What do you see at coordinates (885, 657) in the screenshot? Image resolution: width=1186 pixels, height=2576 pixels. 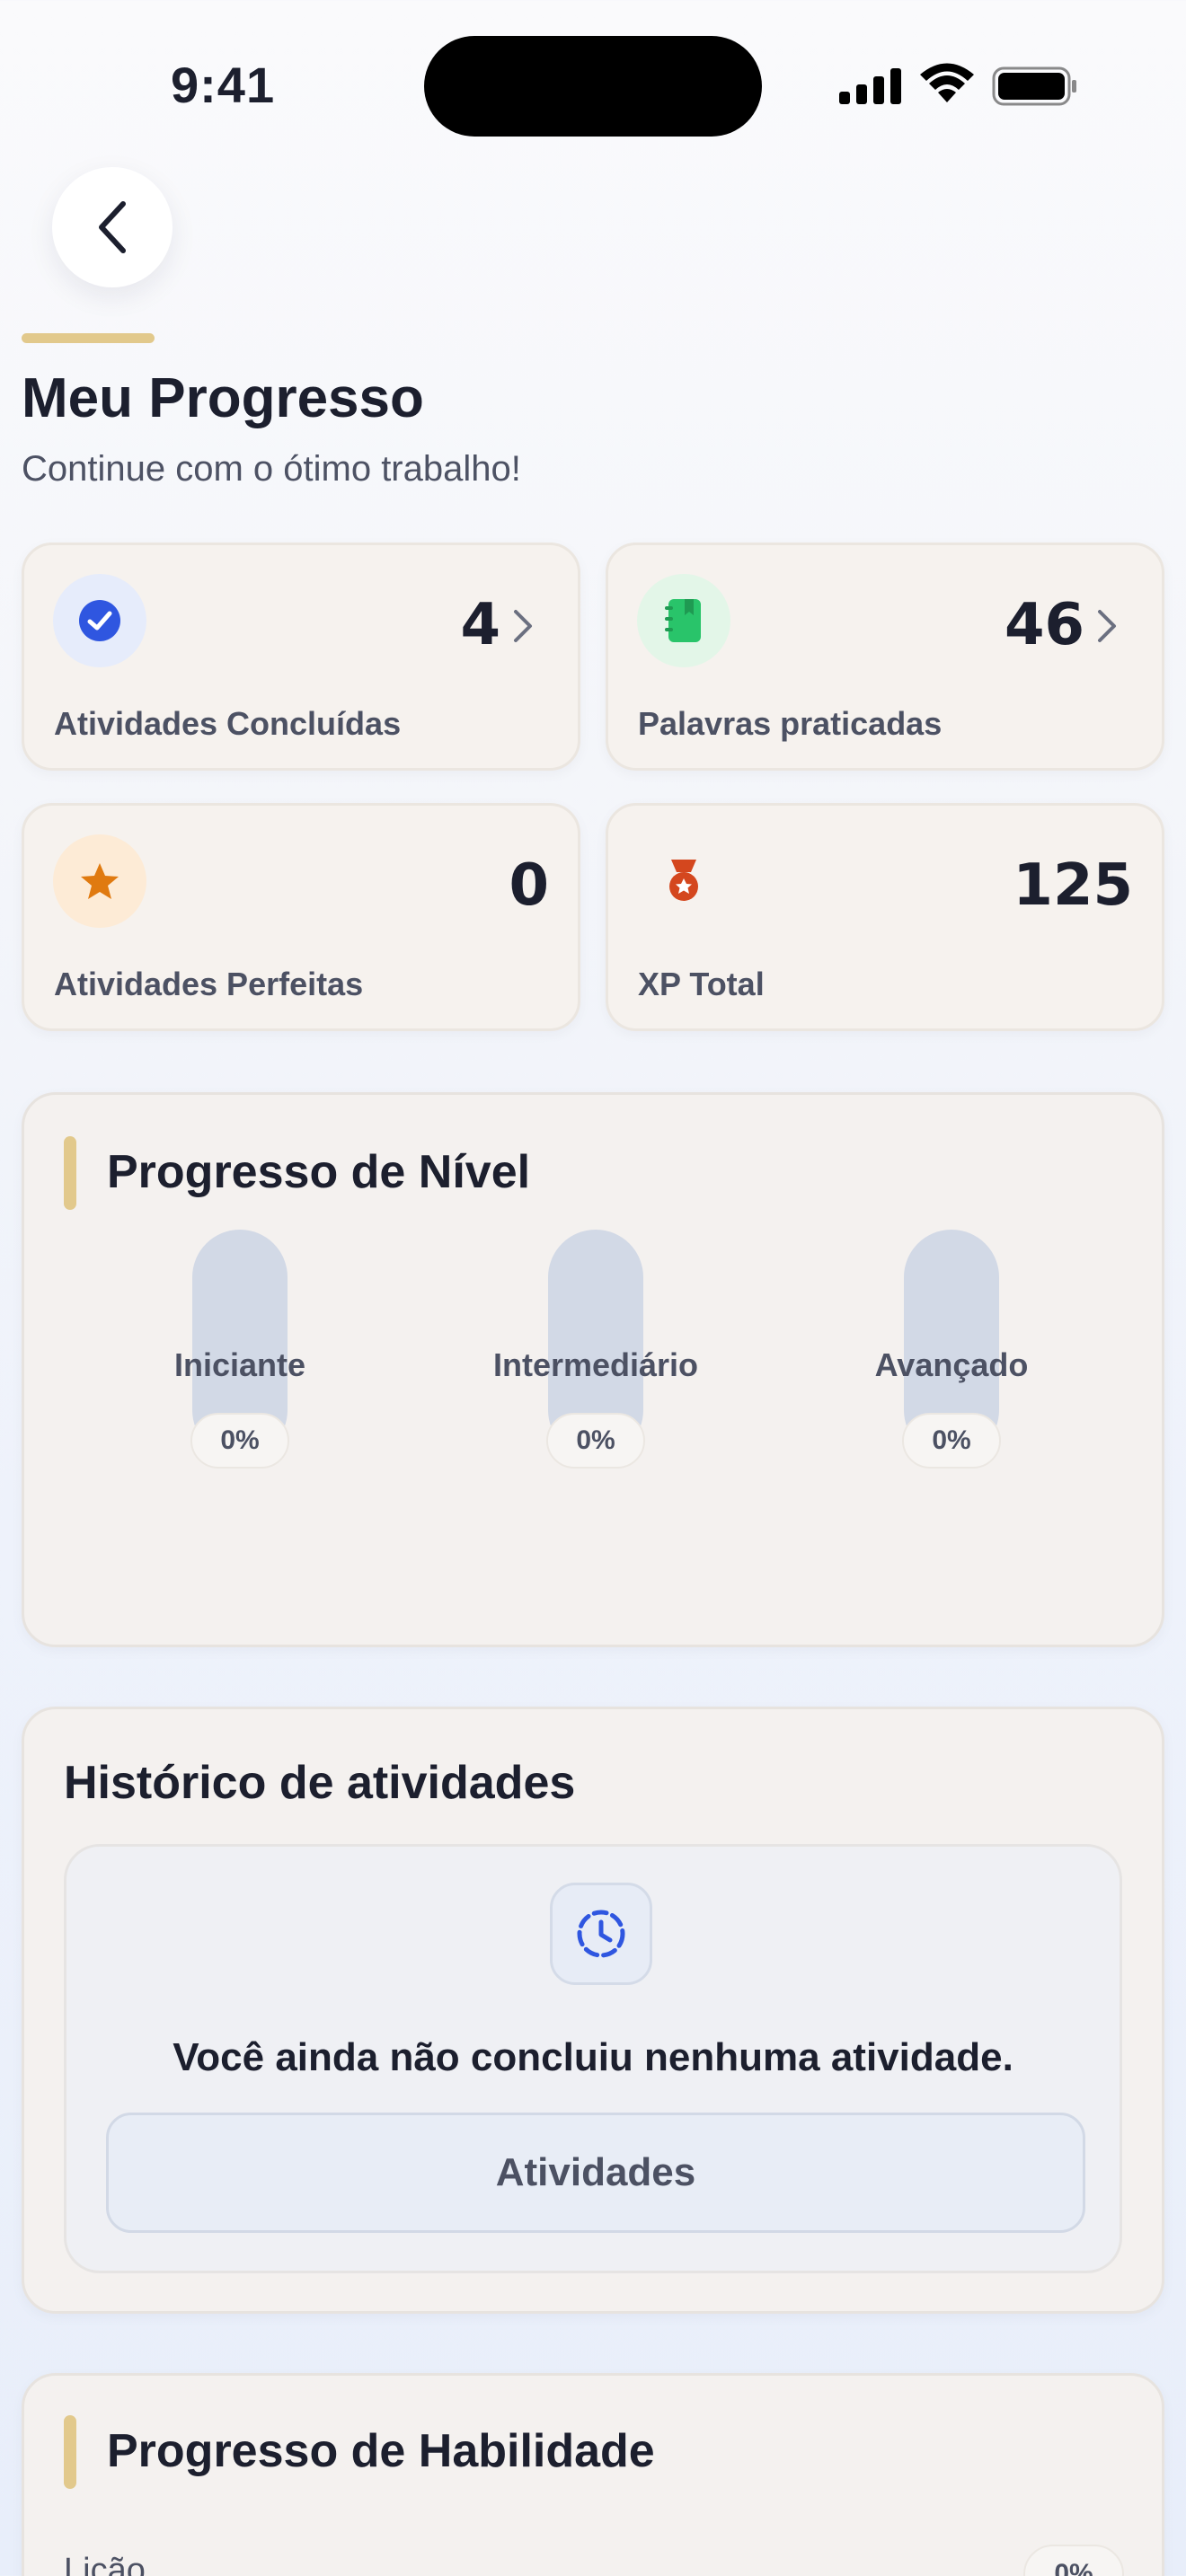 I see `stat-card-words-practiced: 46 Palavras praticadas` at bounding box center [885, 657].